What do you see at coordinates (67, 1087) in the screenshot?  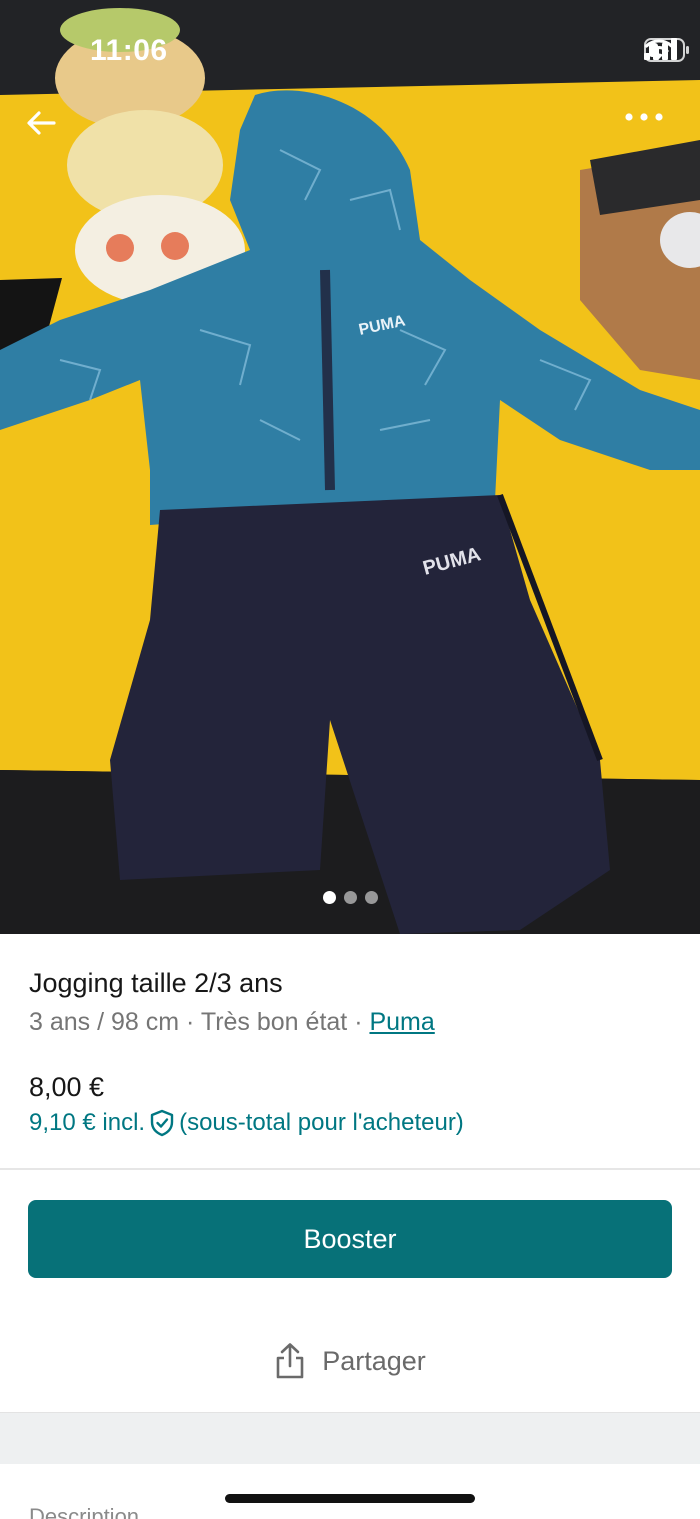 I see `item-price: 8,00 €` at bounding box center [67, 1087].